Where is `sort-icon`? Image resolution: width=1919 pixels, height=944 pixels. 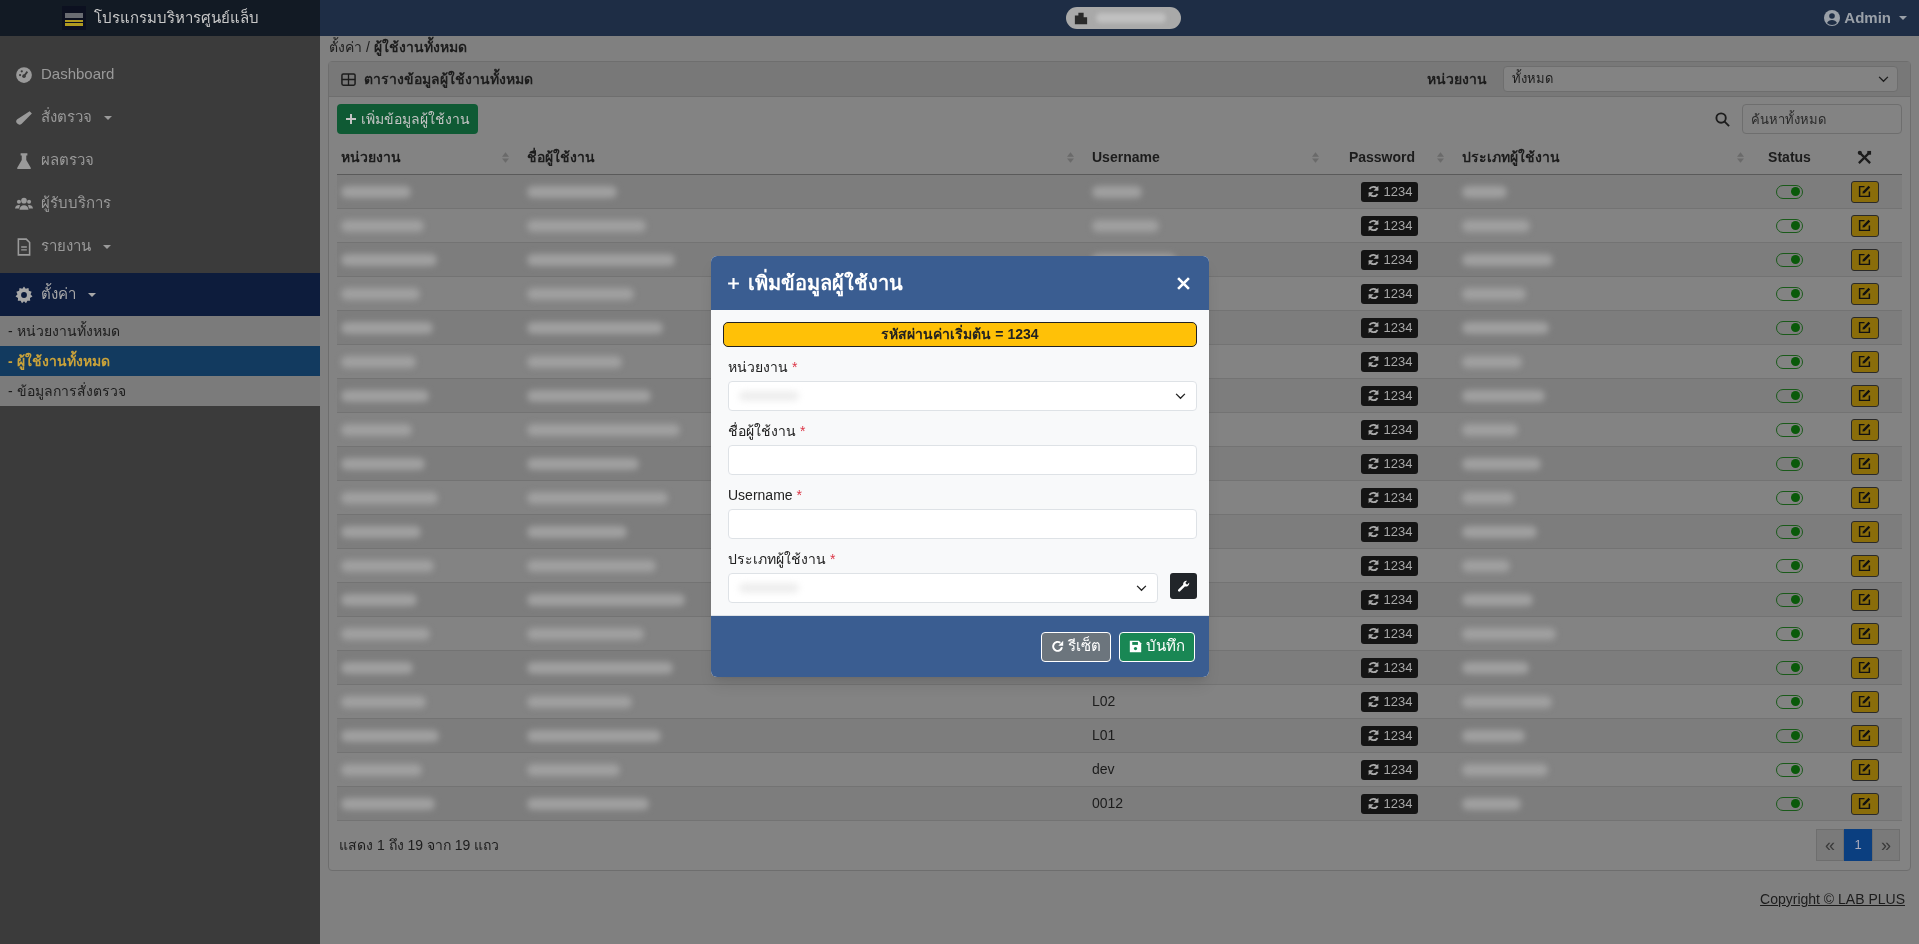
sort-icon is located at coordinates (1070, 157).